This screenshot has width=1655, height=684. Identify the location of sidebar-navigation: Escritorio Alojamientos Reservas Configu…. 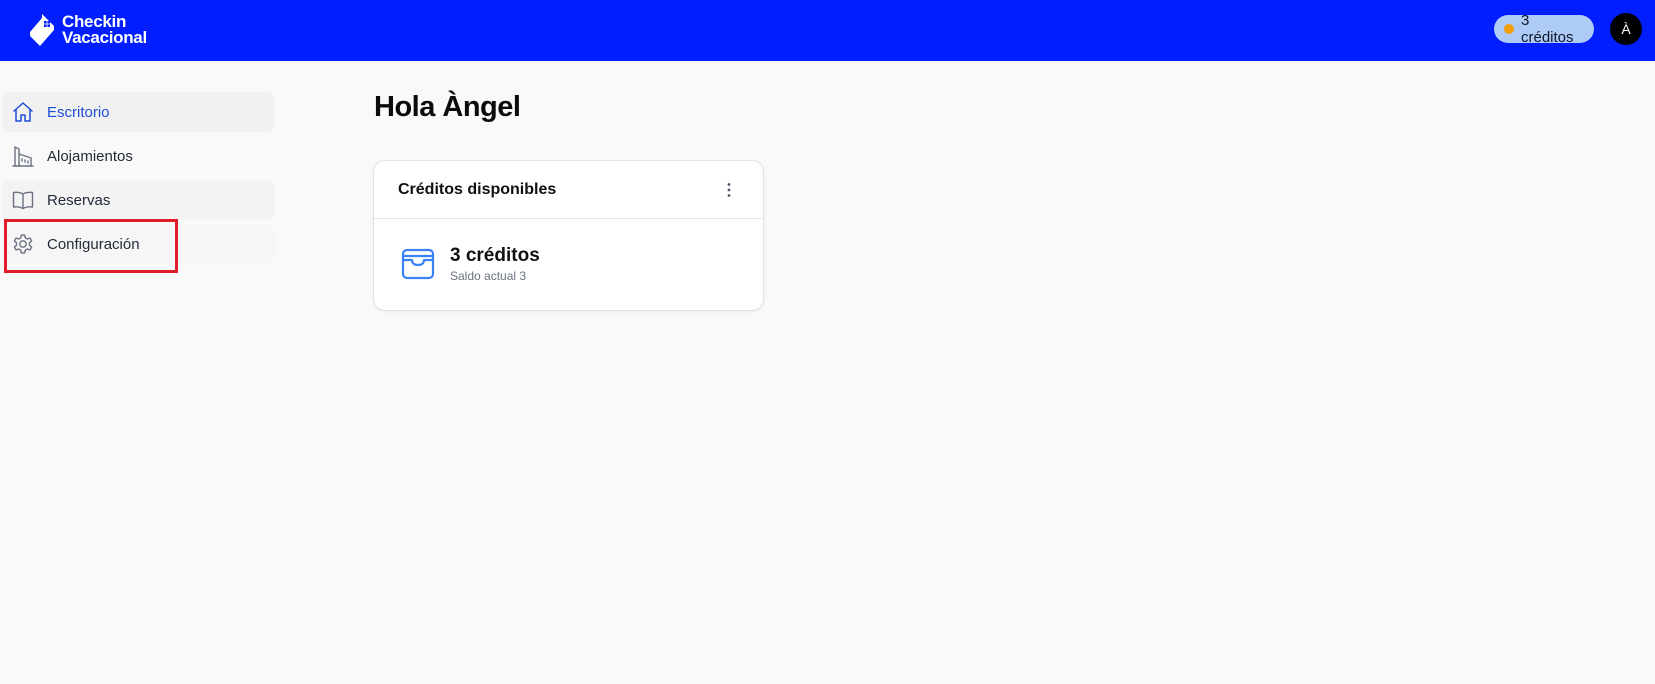
(138, 180).